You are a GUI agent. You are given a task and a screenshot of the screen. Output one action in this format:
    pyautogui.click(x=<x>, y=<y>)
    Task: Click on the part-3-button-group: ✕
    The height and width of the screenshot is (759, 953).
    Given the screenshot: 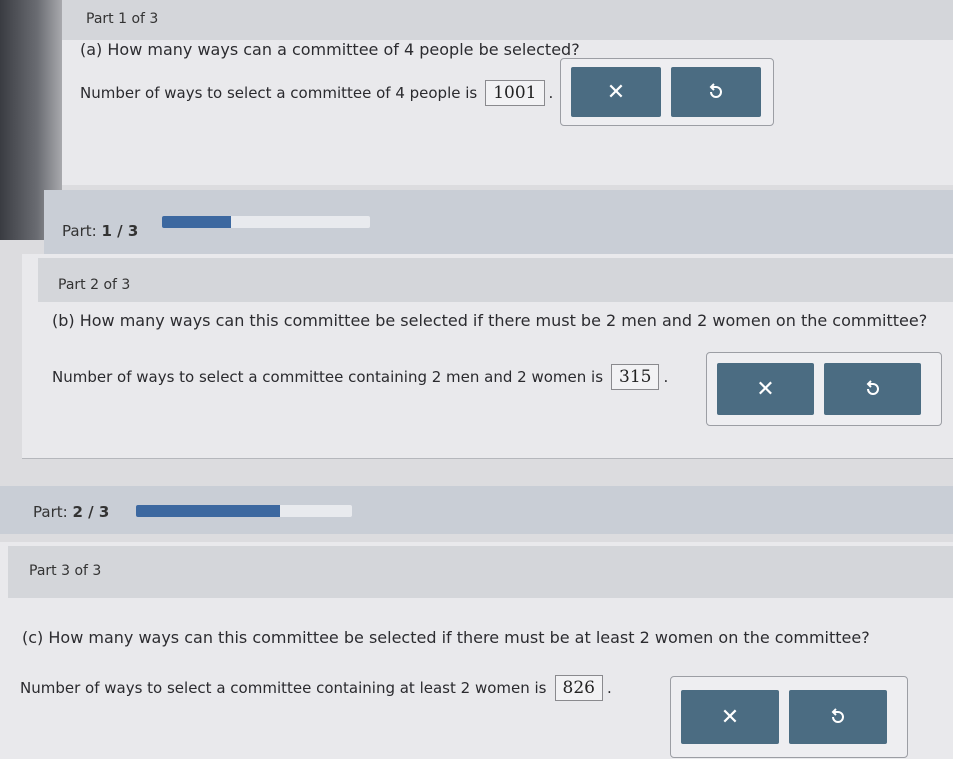 What is the action you would take?
    pyautogui.click(x=789, y=717)
    